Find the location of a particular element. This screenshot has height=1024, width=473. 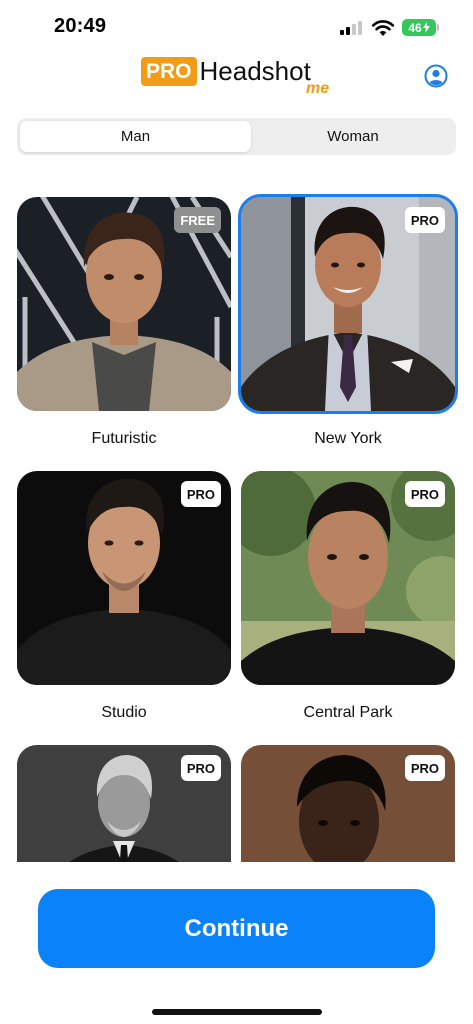

app-logo: PRO Headshot me is located at coordinates (235, 77).